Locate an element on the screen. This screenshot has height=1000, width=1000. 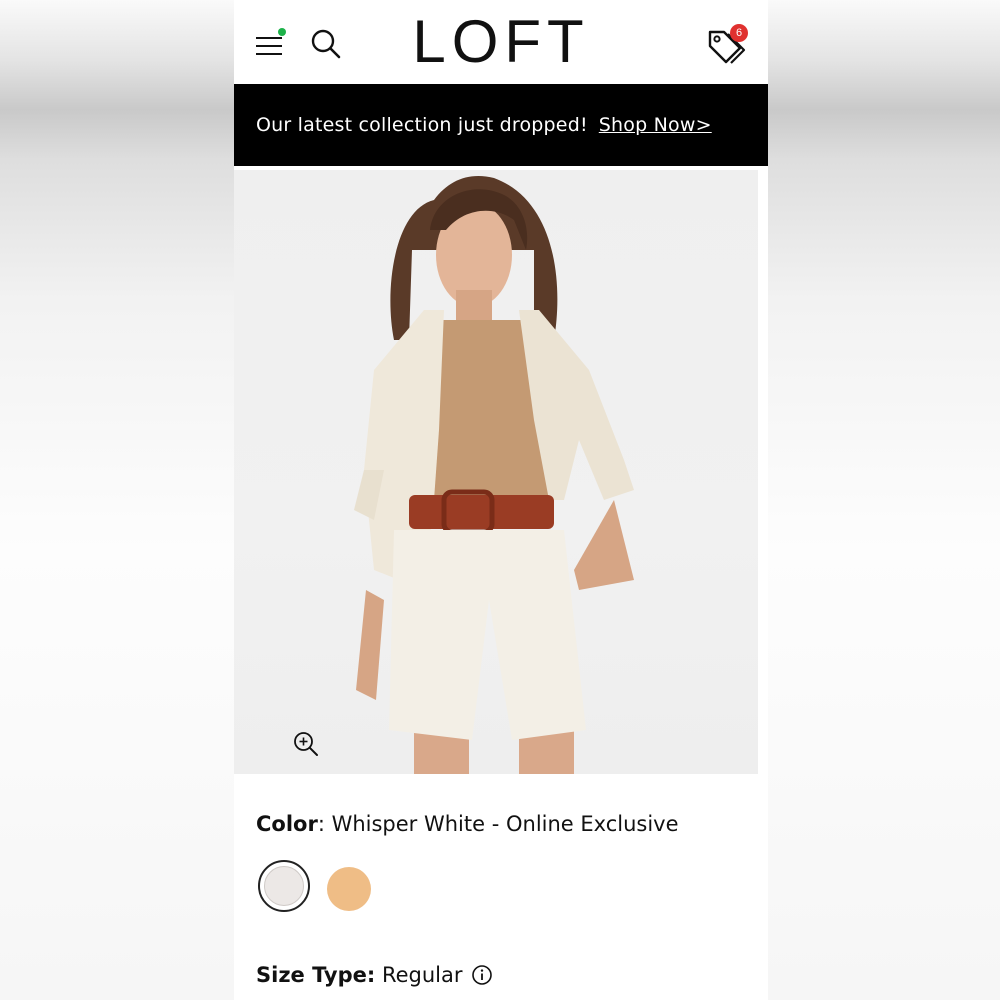
top-header: LOFT 6 is located at coordinates (501, 42).